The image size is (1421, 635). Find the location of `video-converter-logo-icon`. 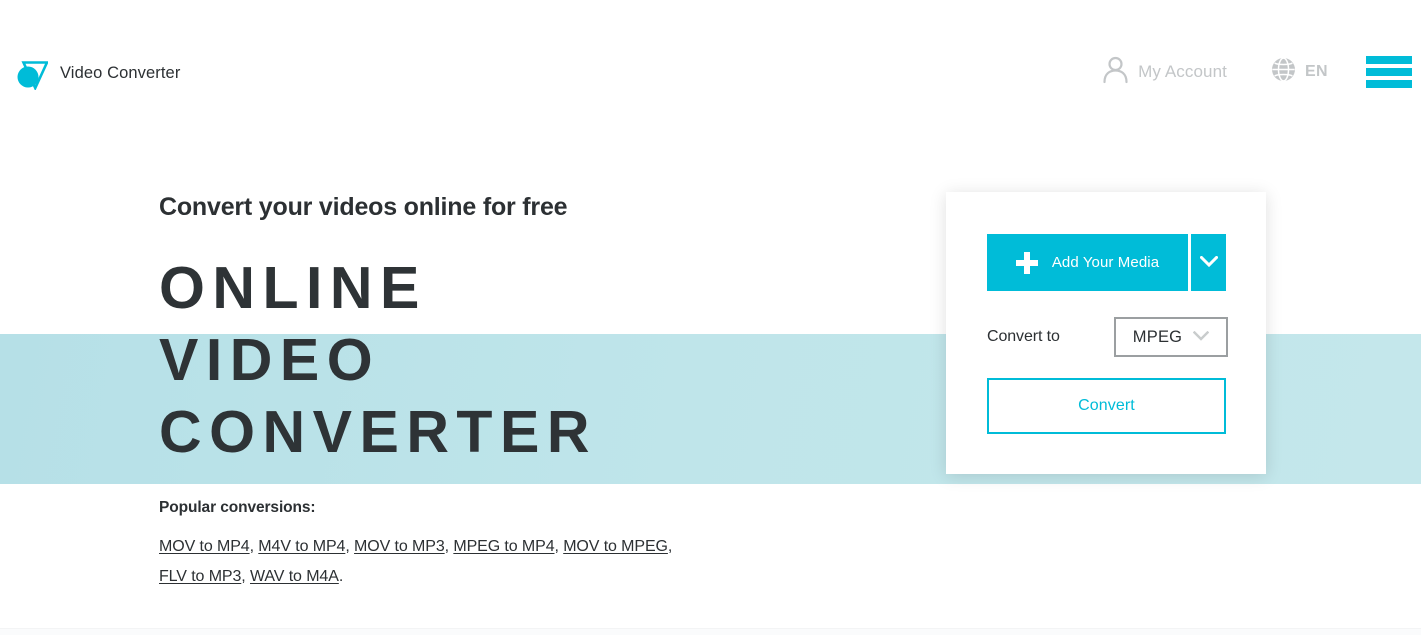

video-converter-logo-icon is located at coordinates (33, 74).